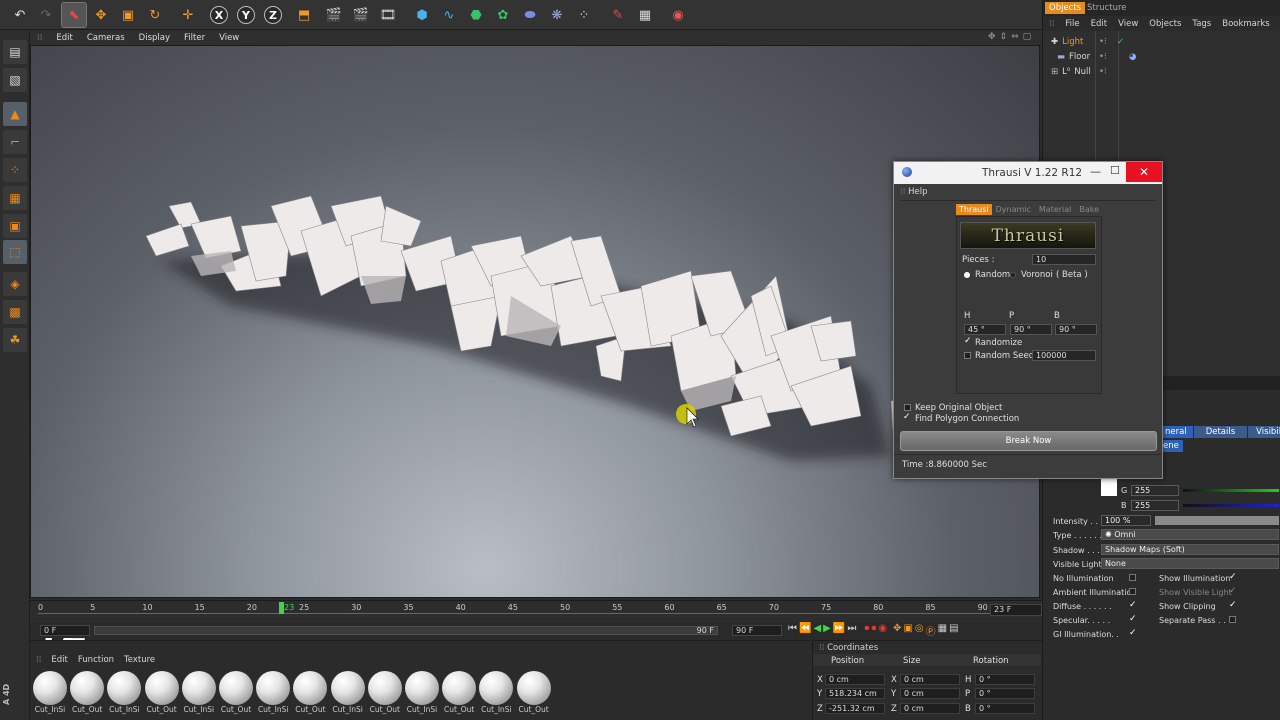 This screenshot has height=720, width=1280. Describe the element at coordinates (15, 52) in the screenshot. I see `use-model-mode-icon: ▤` at that location.